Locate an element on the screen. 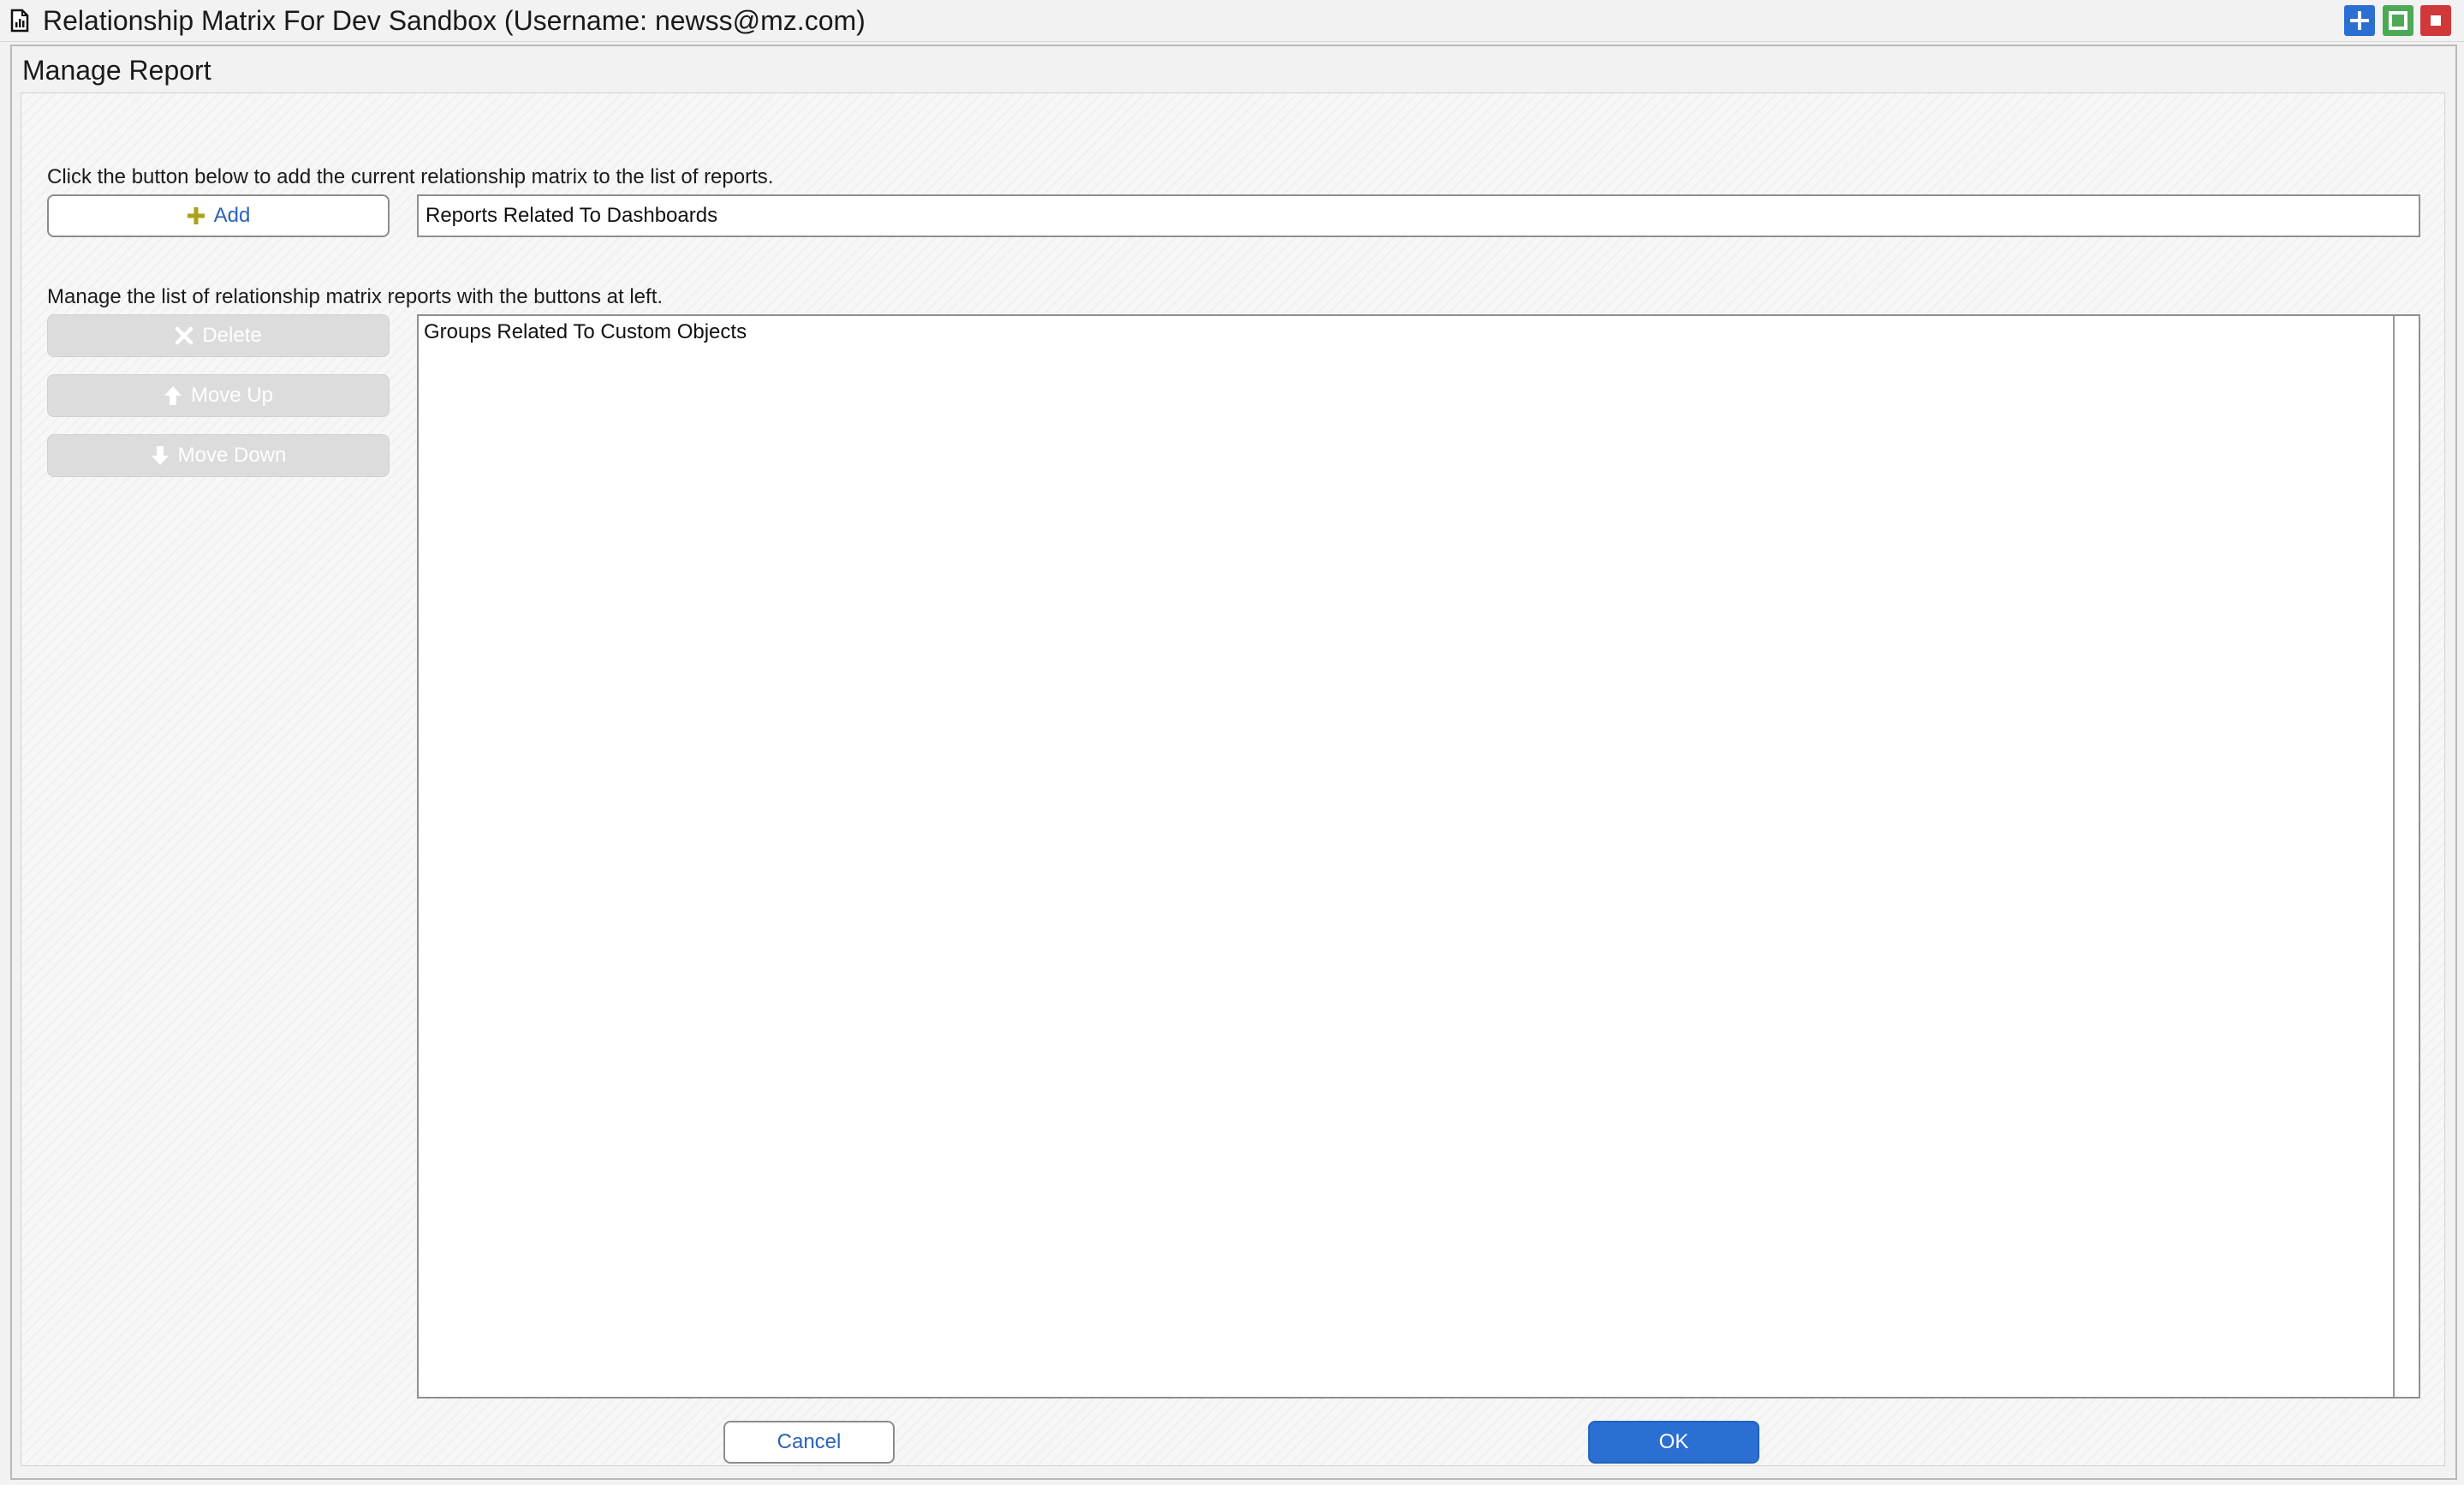 The height and width of the screenshot is (1485, 2464). report-document-icon is located at coordinates (20, 21).